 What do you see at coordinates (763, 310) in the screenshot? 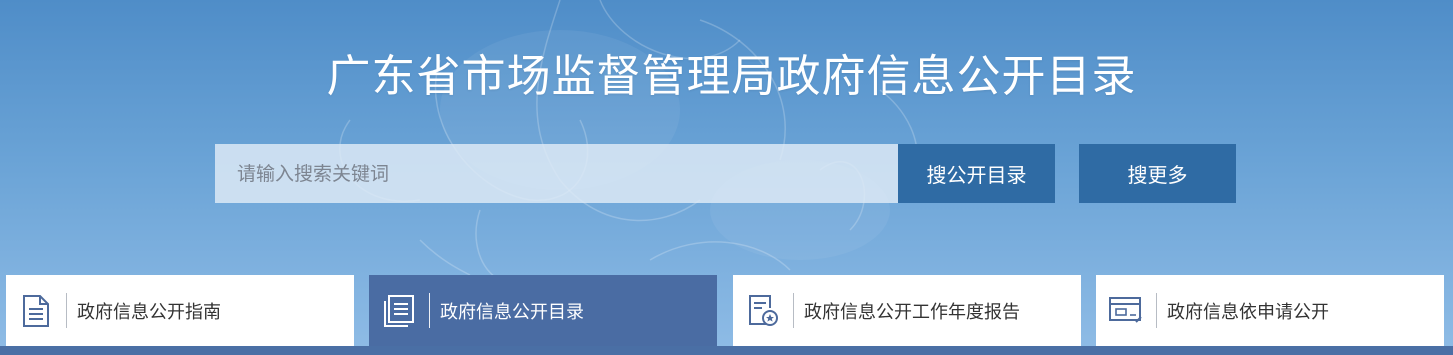
I see `report-badge-icon` at bounding box center [763, 310].